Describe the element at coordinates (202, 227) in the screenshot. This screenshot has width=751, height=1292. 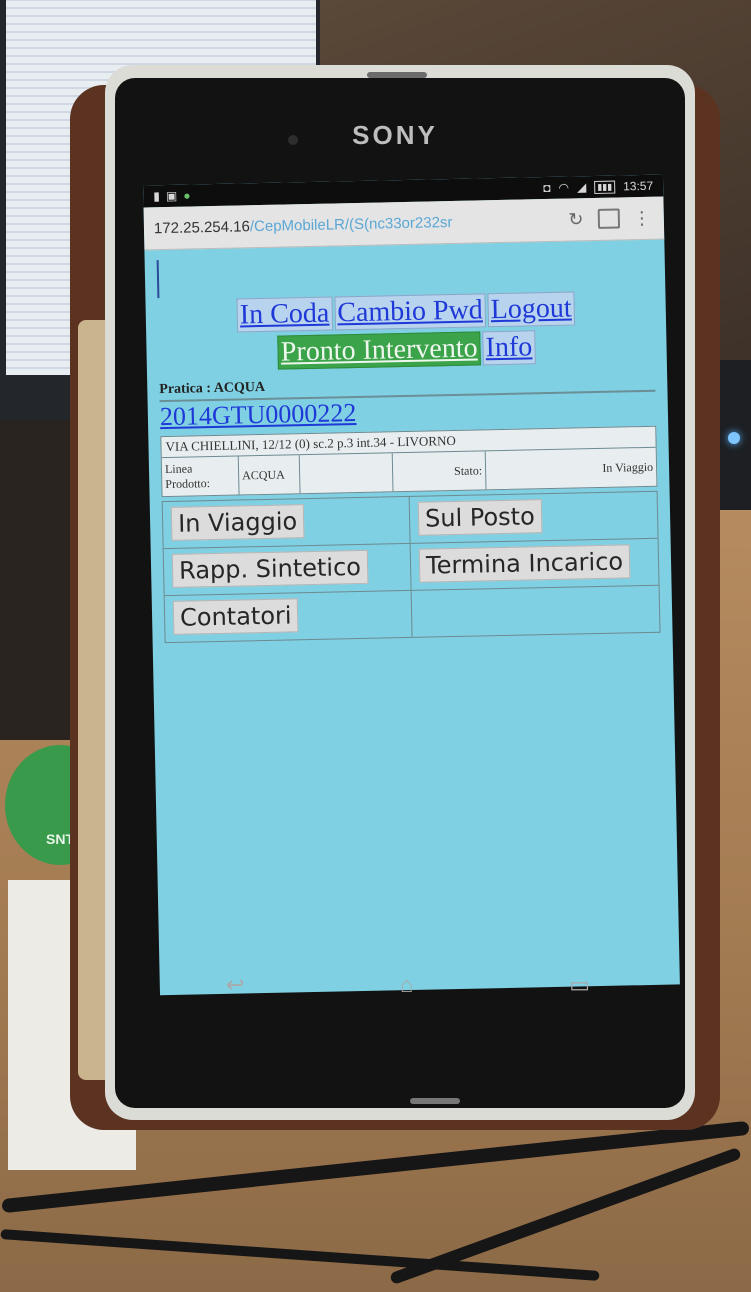
I see `url-host: 172.25.254.16` at that location.